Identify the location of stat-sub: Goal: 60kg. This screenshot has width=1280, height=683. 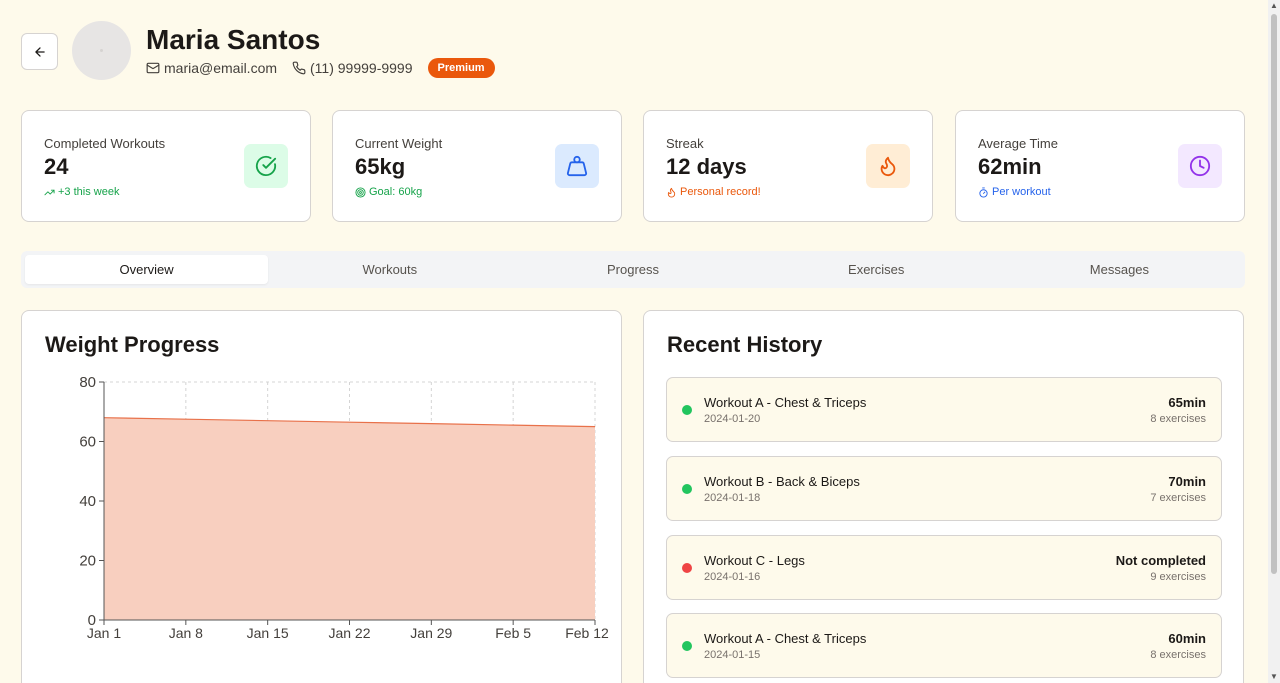
(388, 192).